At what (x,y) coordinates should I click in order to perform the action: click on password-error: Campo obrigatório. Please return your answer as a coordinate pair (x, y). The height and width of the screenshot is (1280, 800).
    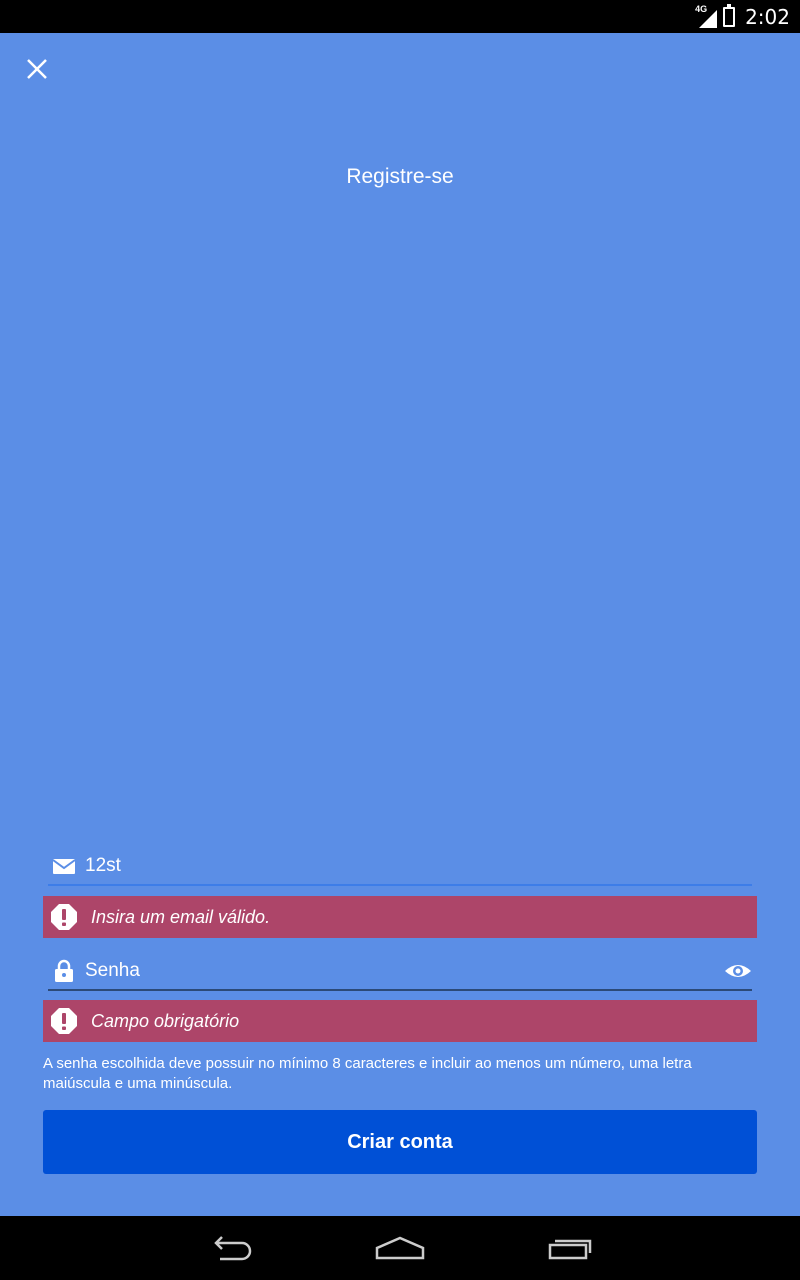
    Looking at the image, I should click on (400, 1021).